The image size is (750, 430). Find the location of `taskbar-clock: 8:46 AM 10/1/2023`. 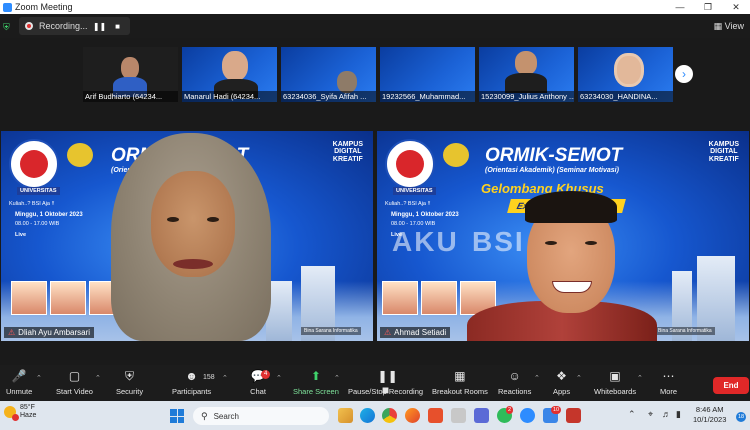

taskbar-clock: 8:46 AM 10/1/2023 is located at coordinates (709, 415).